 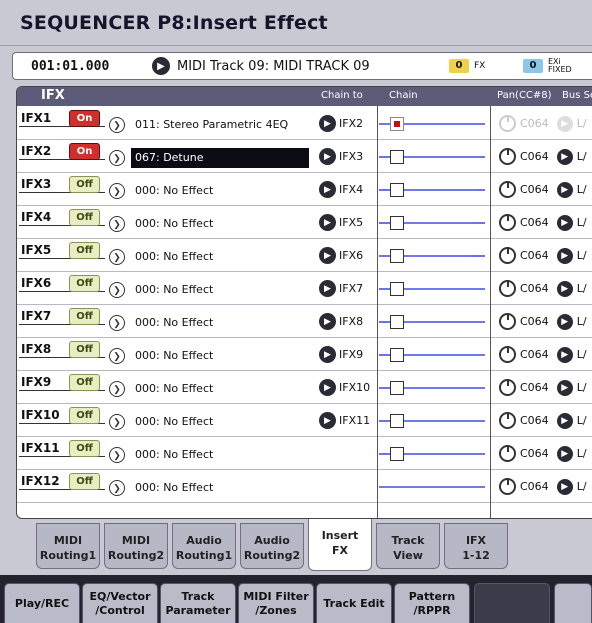 What do you see at coordinates (70, 66) in the screenshot?
I see `song-position: 001:01.000` at bounding box center [70, 66].